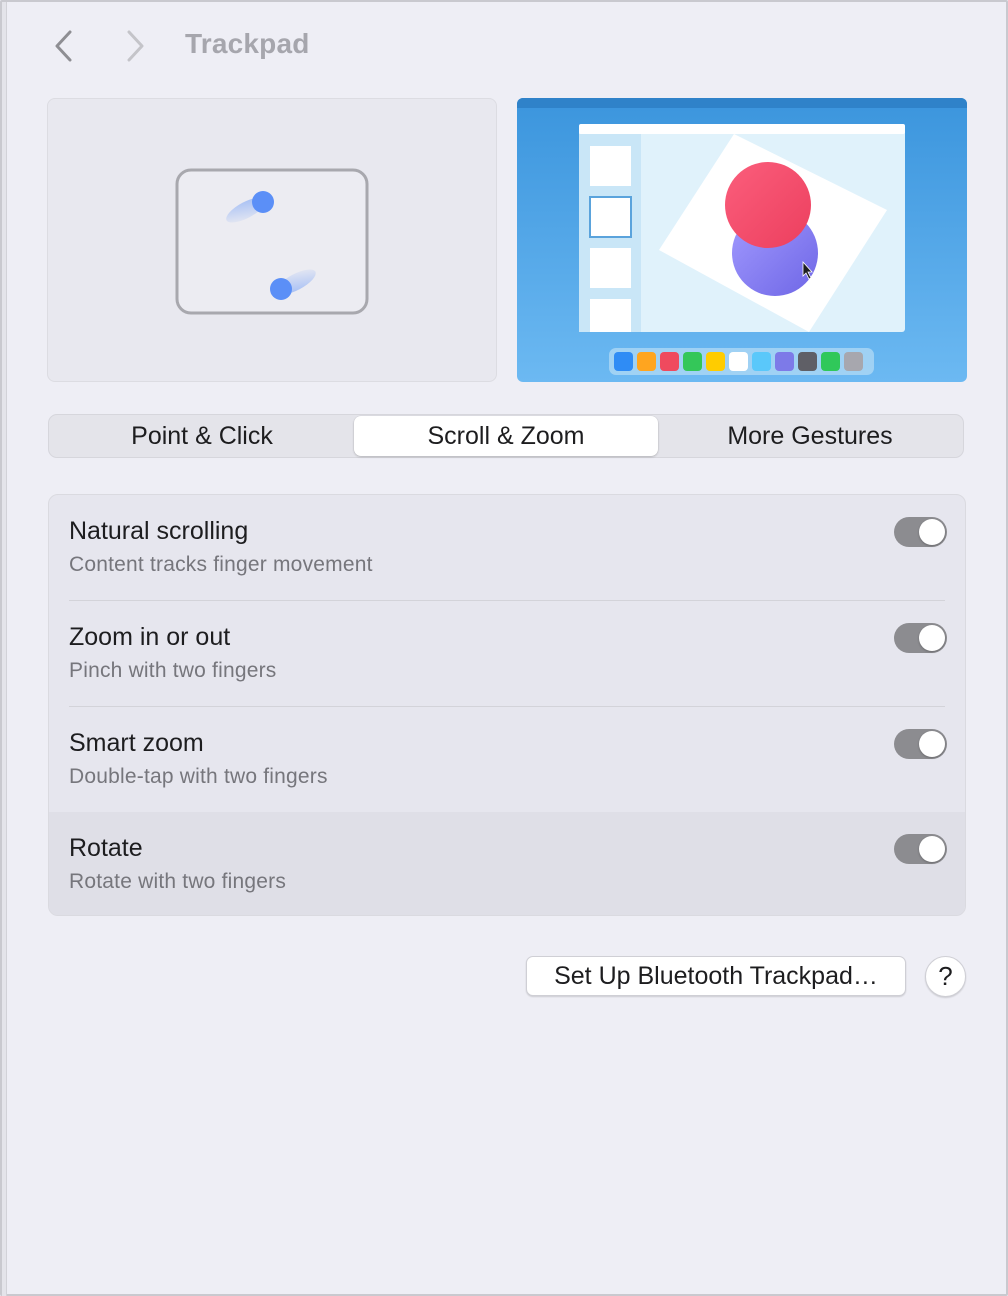 The width and height of the screenshot is (1008, 1296). Describe the element at coordinates (136, 743) in the screenshot. I see `setting-title: Smart zoom` at that location.